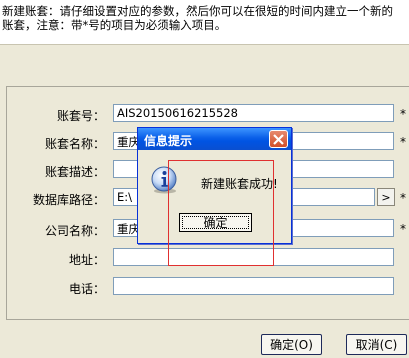  Describe the element at coordinates (376, 344) in the screenshot. I see `cancel-button: 取消(C)` at that location.